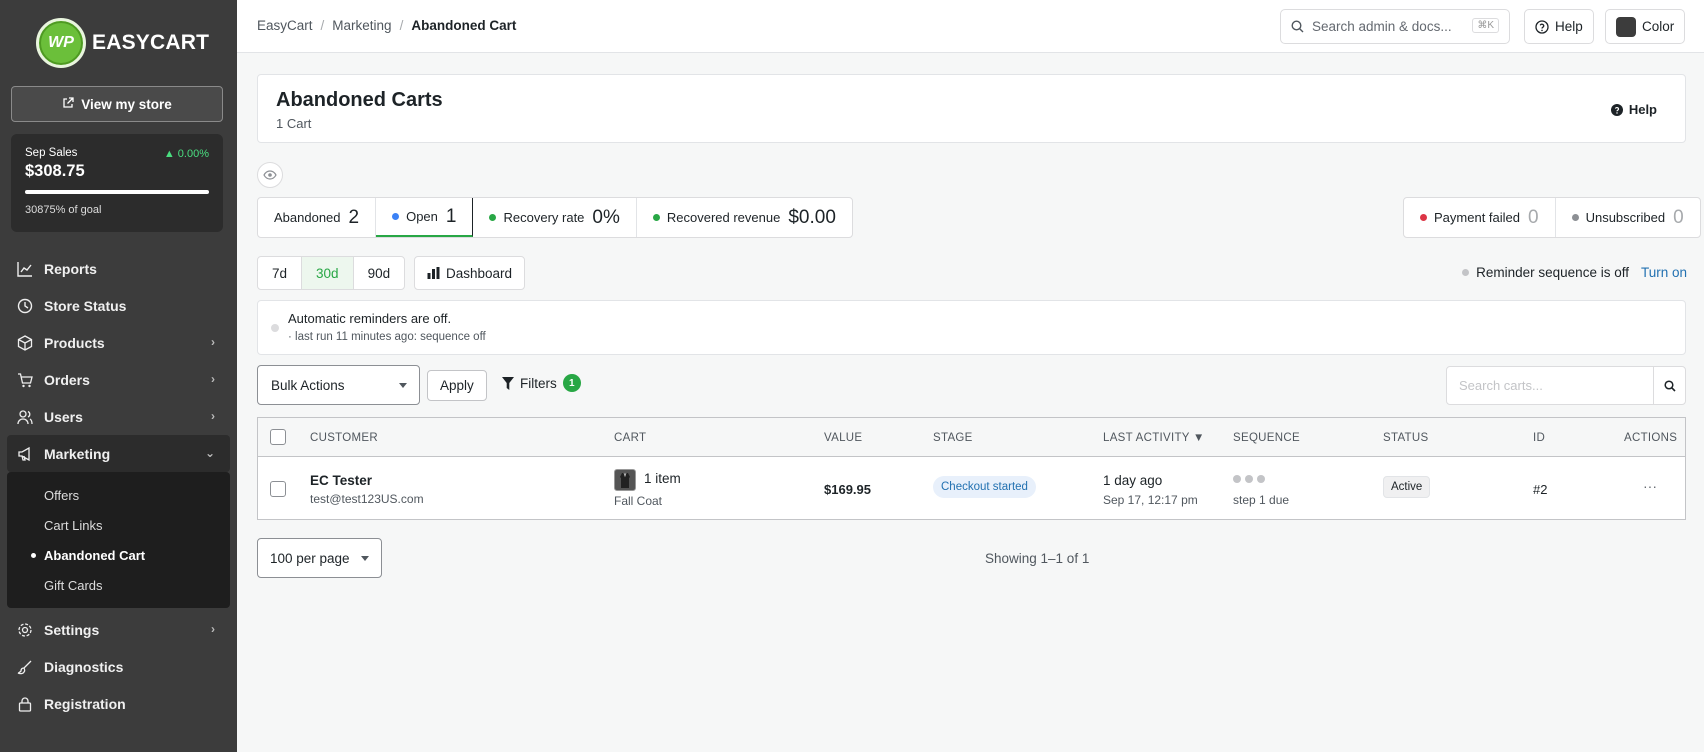  I want to click on submenu-item-cart-links: Cart Links, so click(118, 525).